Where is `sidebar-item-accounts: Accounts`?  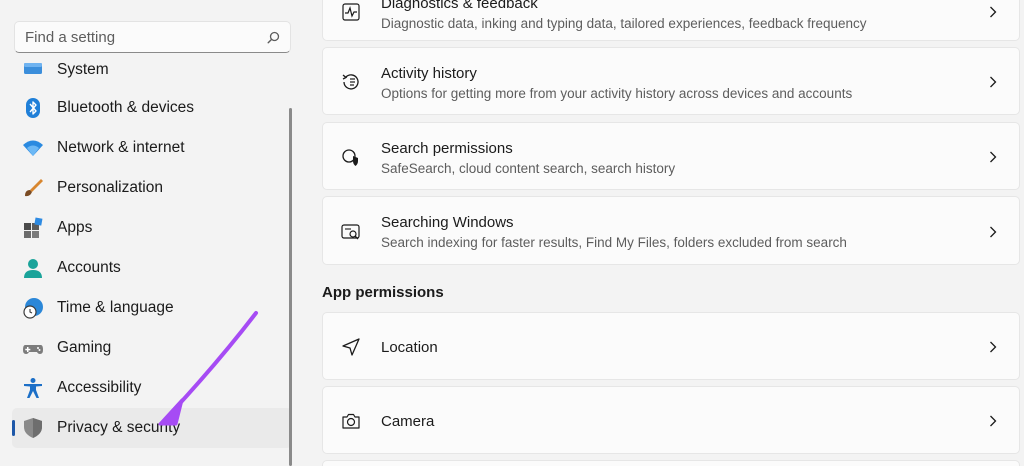 sidebar-item-accounts: Accounts is located at coordinates (152, 268).